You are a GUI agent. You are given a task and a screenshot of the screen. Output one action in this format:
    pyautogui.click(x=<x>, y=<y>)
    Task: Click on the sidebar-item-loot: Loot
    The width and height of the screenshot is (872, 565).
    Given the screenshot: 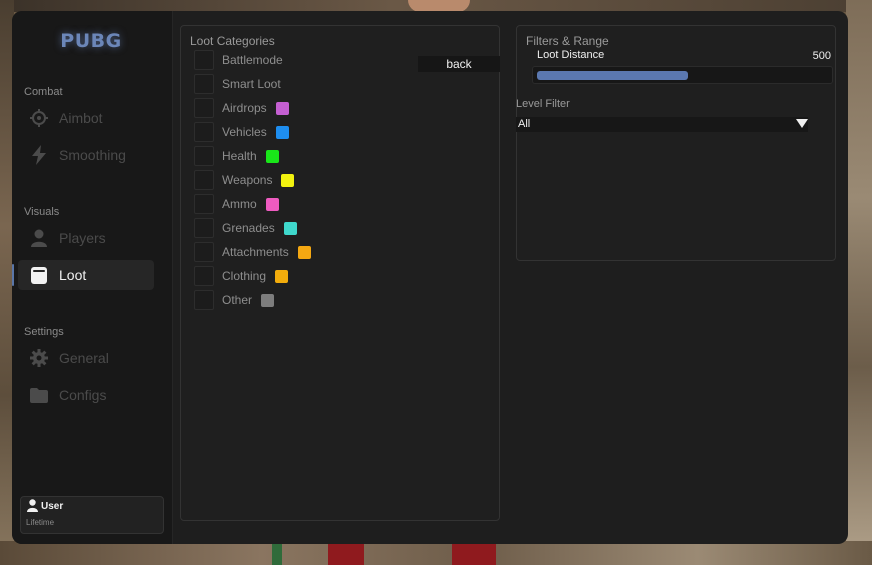 What is the action you would take?
    pyautogui.click(x=83, y=275)
    